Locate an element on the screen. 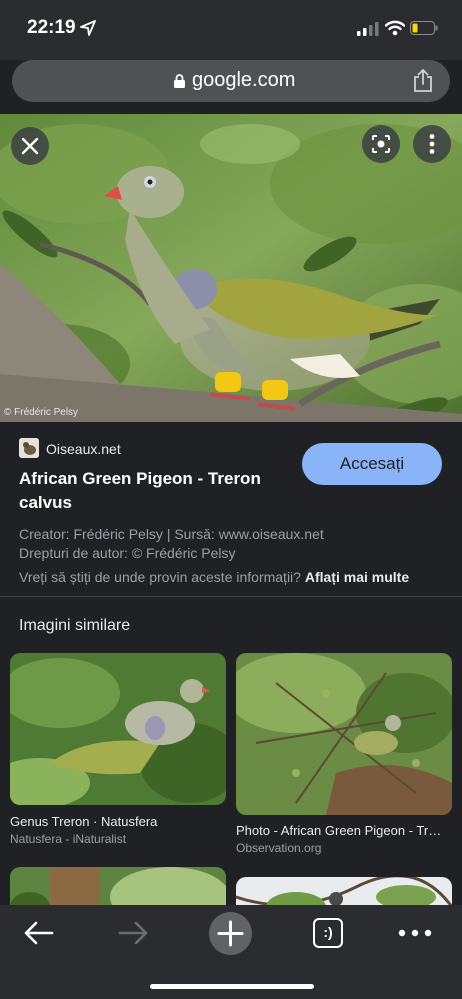  address-bar: google.com is located at coordinates (231, 81).